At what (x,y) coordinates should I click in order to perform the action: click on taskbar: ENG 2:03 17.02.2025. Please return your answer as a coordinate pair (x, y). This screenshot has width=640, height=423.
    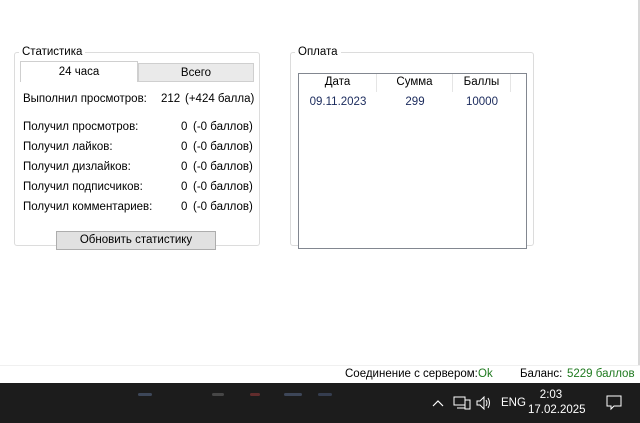
    Looking at the image, I should click on (320, 403).